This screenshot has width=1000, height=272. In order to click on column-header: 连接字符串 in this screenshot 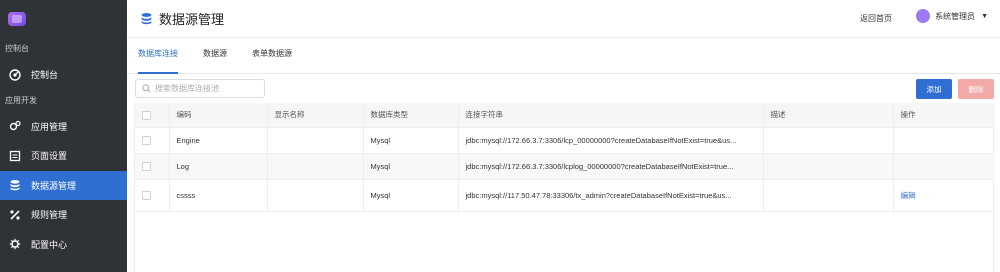, I will do `click(611, 115)`.